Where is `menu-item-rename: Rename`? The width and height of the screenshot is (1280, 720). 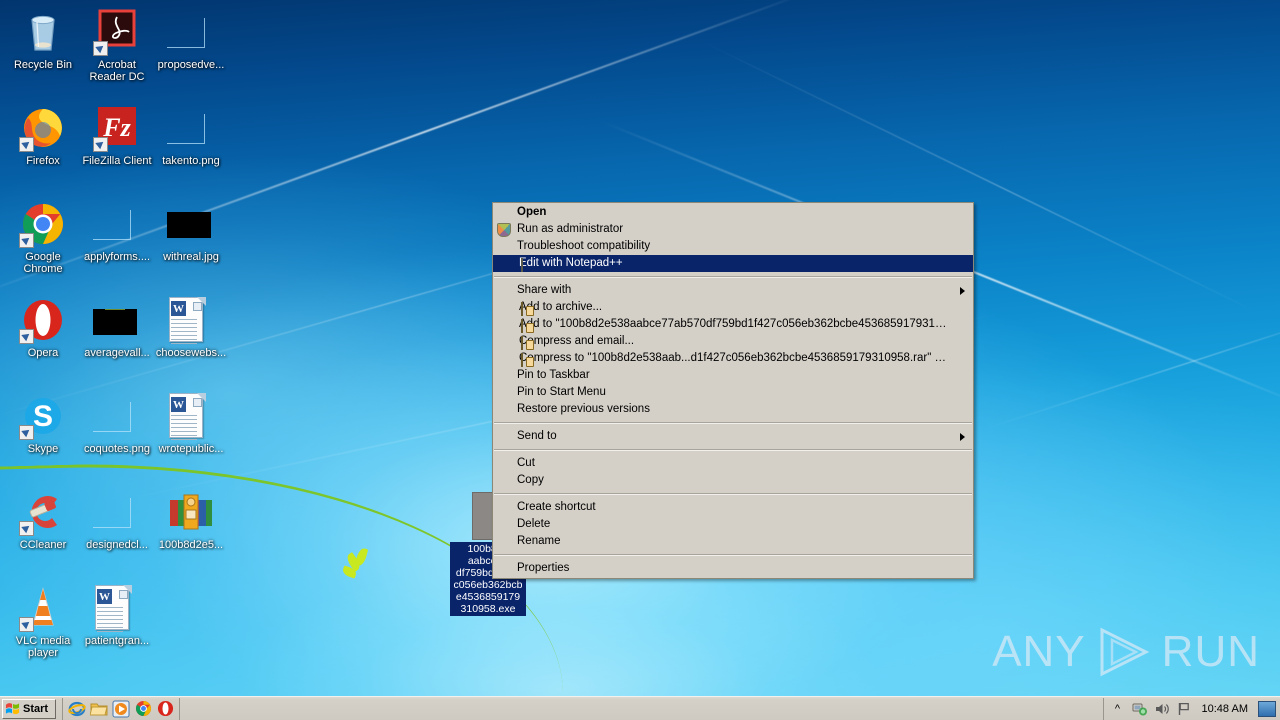
menu-item-rename: Rename is located at coordinates (733, 541).